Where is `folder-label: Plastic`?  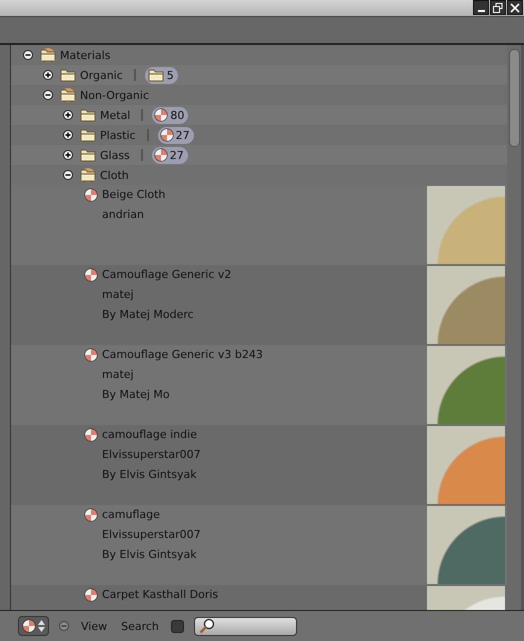
folder-label: Plastic is located at coordinates (118, 135).